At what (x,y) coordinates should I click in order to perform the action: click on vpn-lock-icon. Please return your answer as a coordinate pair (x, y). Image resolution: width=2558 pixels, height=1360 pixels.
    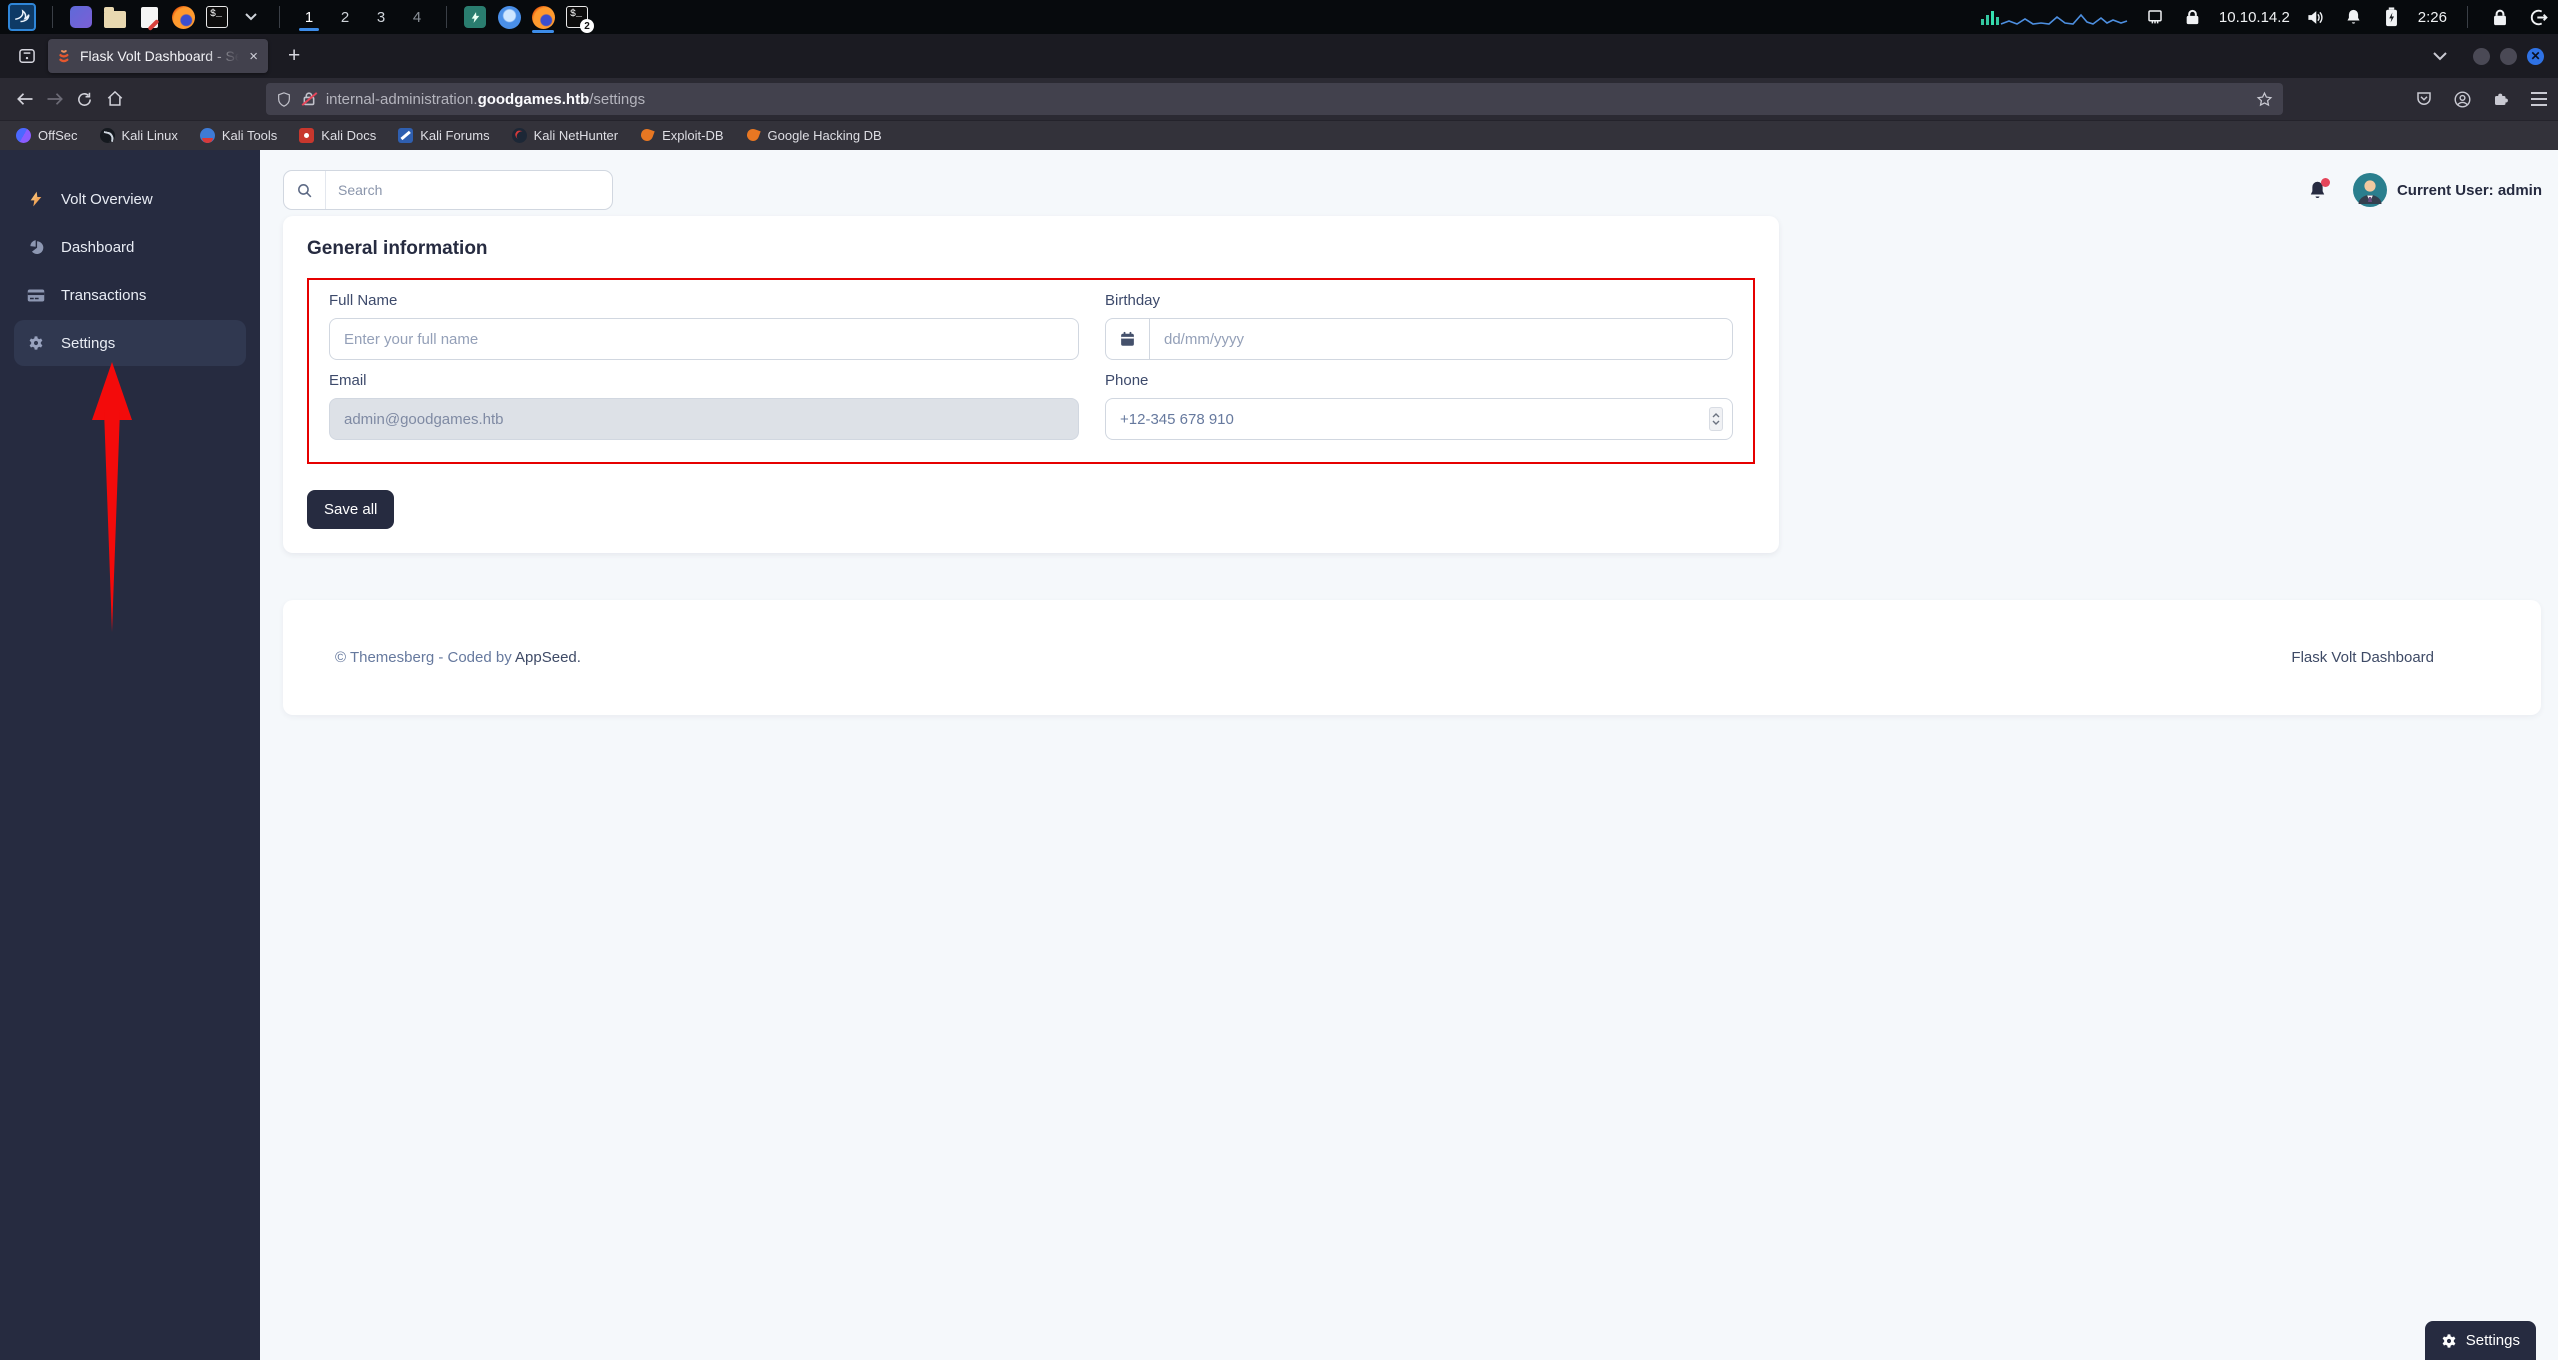
    Looking at the image, I should click on (2193, 17).